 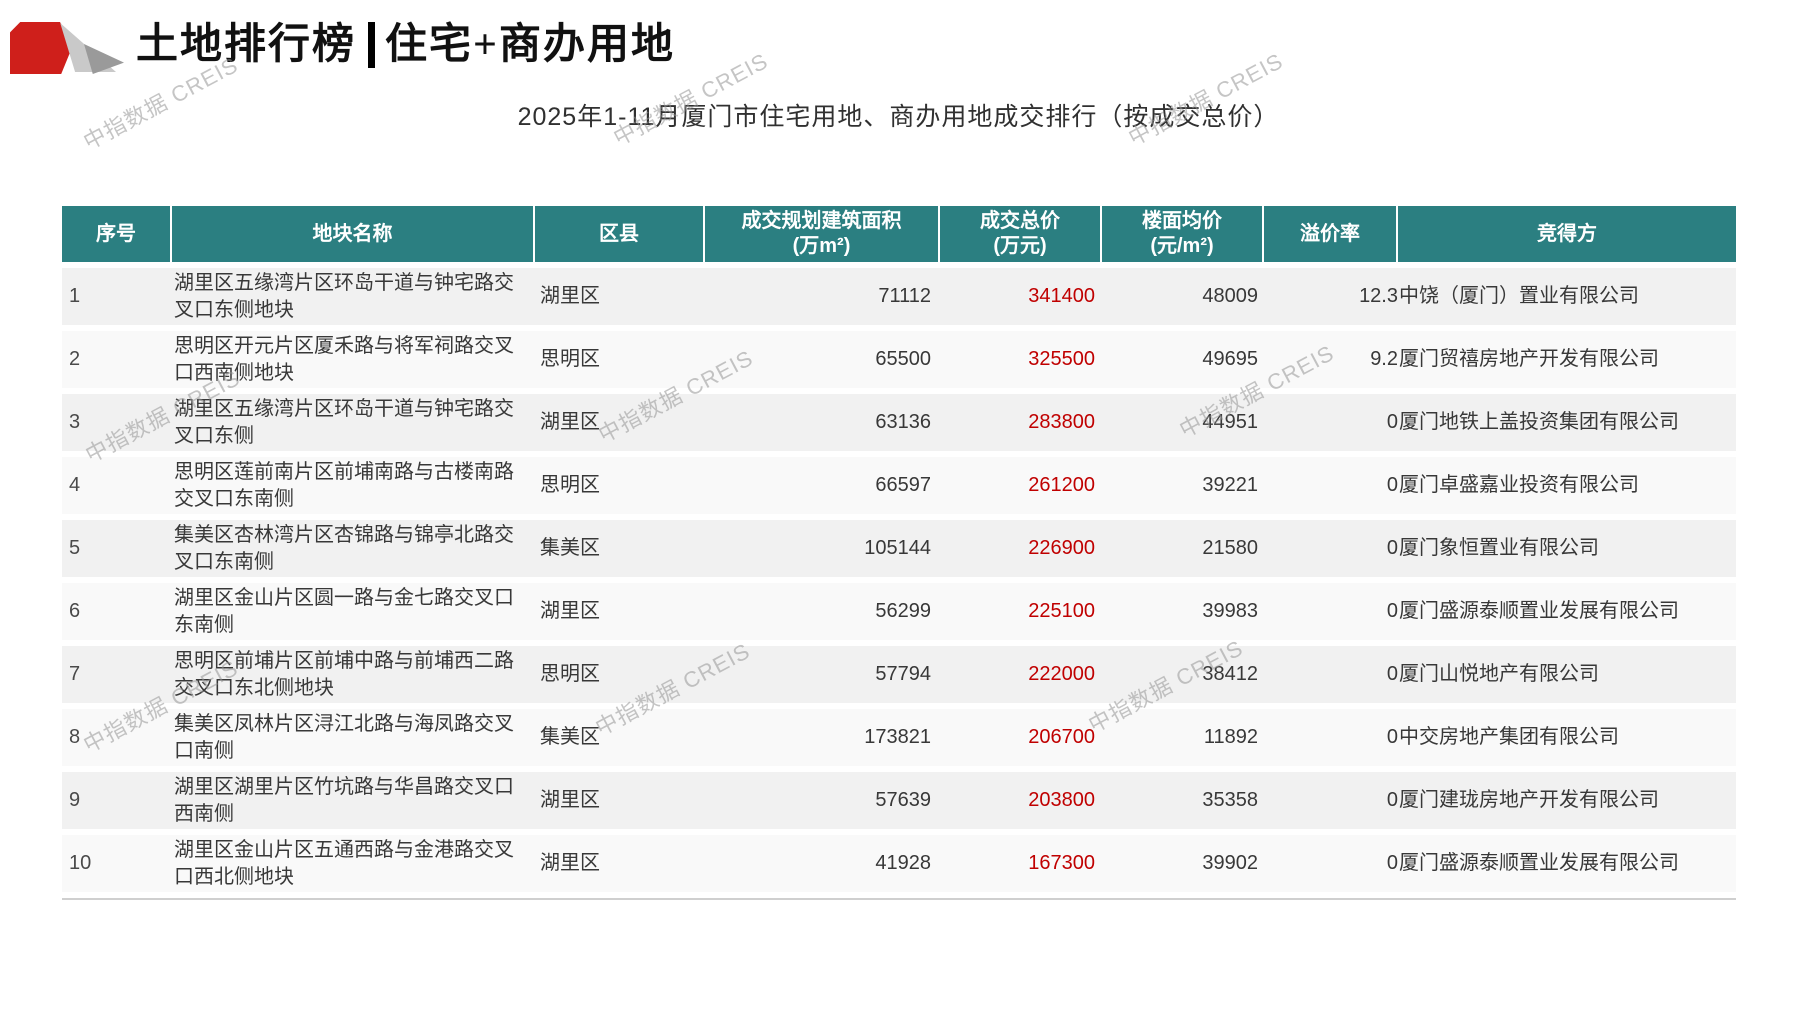 What do you see at coordinates (620, 234) in the screenshot?
I see `header-cell-district: 区县` at bounding box center [620, 234].